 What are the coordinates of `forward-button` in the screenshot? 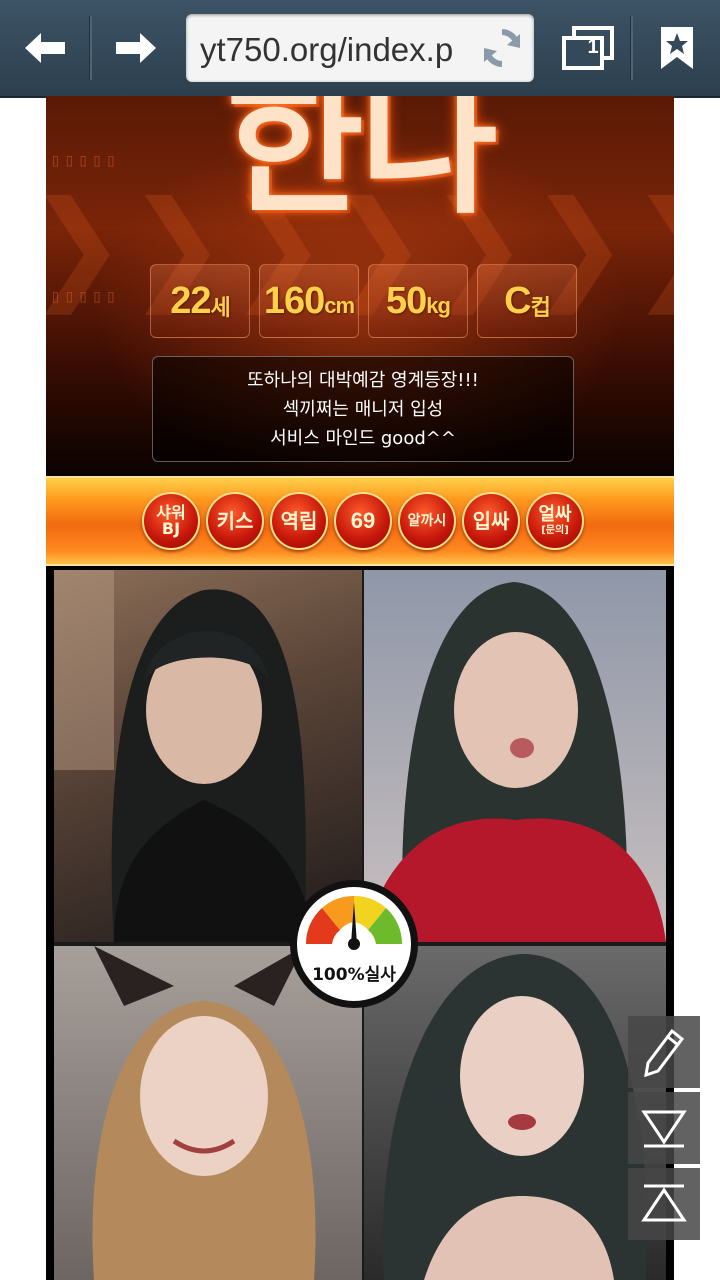 It's located at (136, 48).